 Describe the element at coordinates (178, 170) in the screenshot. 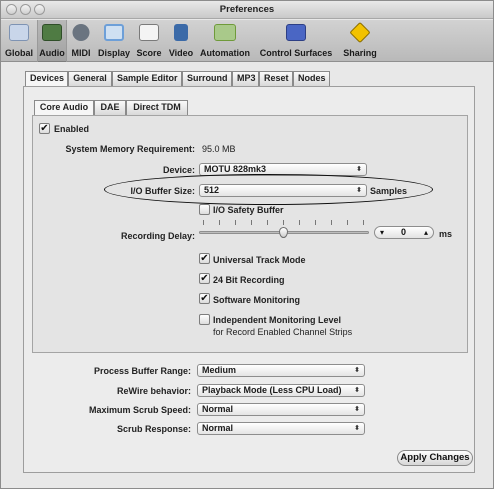

I see `device-label: Device:` at that location.